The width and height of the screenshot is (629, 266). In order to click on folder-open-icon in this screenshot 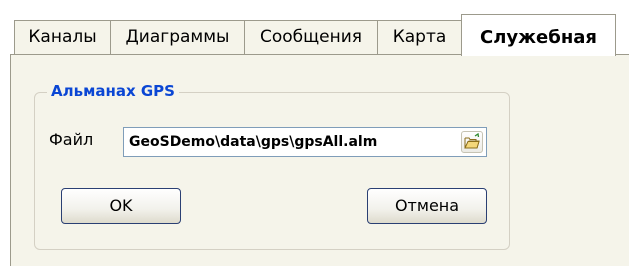, I will do `click(472, 140)`.